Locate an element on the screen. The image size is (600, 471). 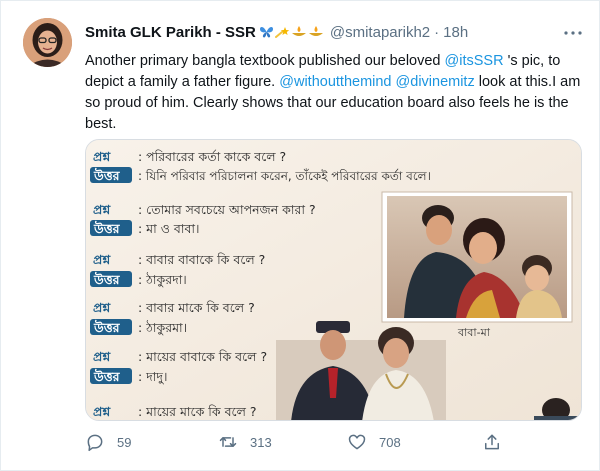
reply-button: 59 is located at coordinates (108, 442).